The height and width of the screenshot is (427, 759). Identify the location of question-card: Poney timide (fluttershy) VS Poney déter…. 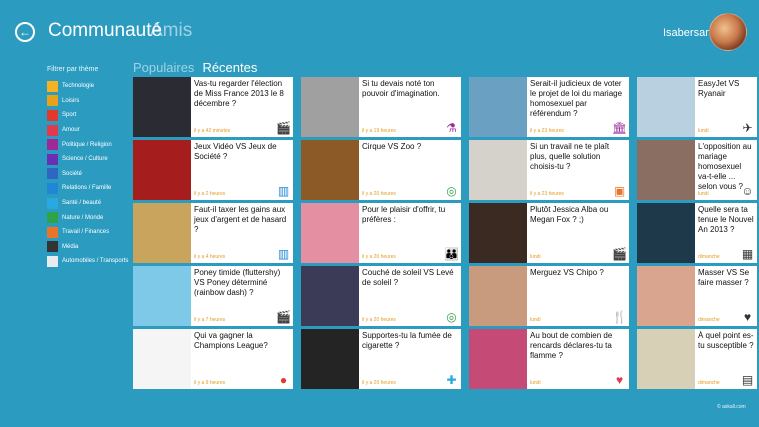
(213, 296).